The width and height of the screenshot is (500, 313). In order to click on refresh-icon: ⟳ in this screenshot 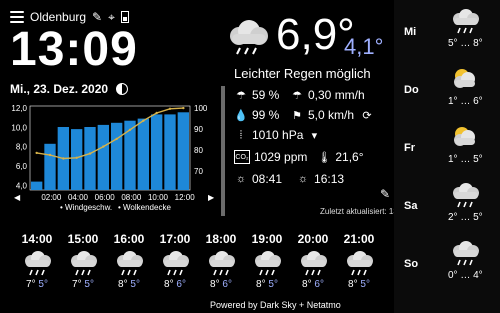, I will do `click(367, 115)`.